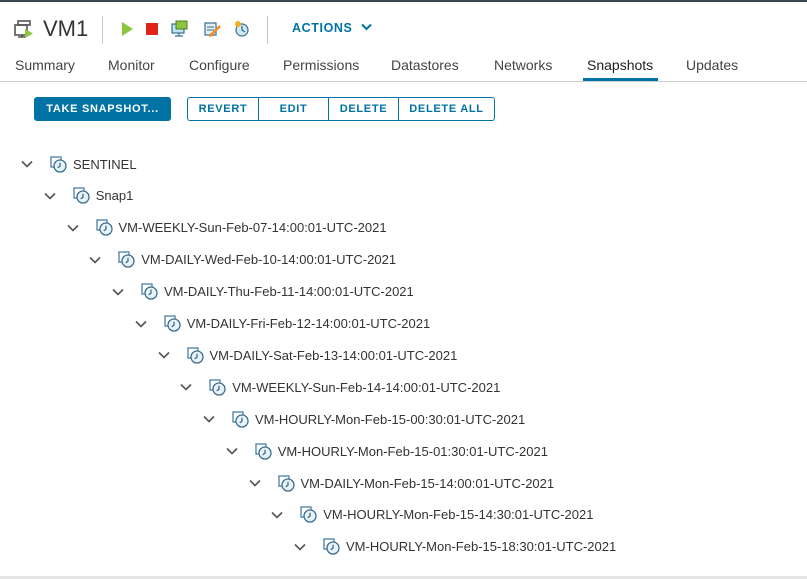 This screenshot has width=807, height=579. I want to click on active-tab-indicator, so click(620, 79).